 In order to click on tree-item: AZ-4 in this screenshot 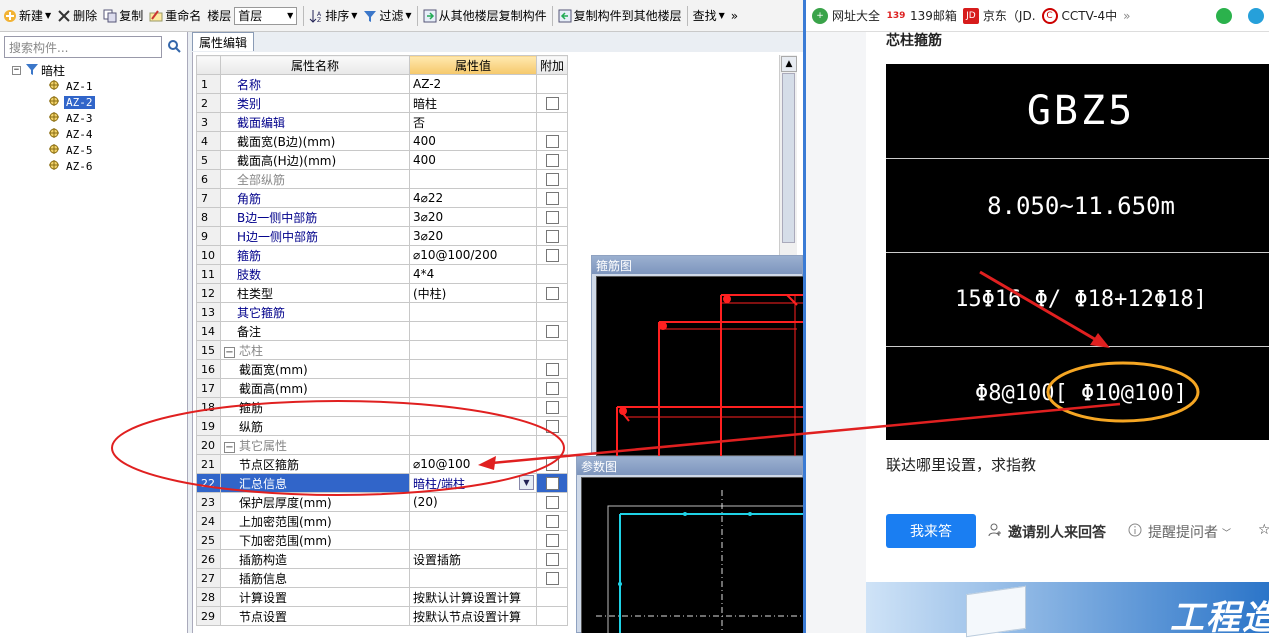, I will do `click(71, 134)`.